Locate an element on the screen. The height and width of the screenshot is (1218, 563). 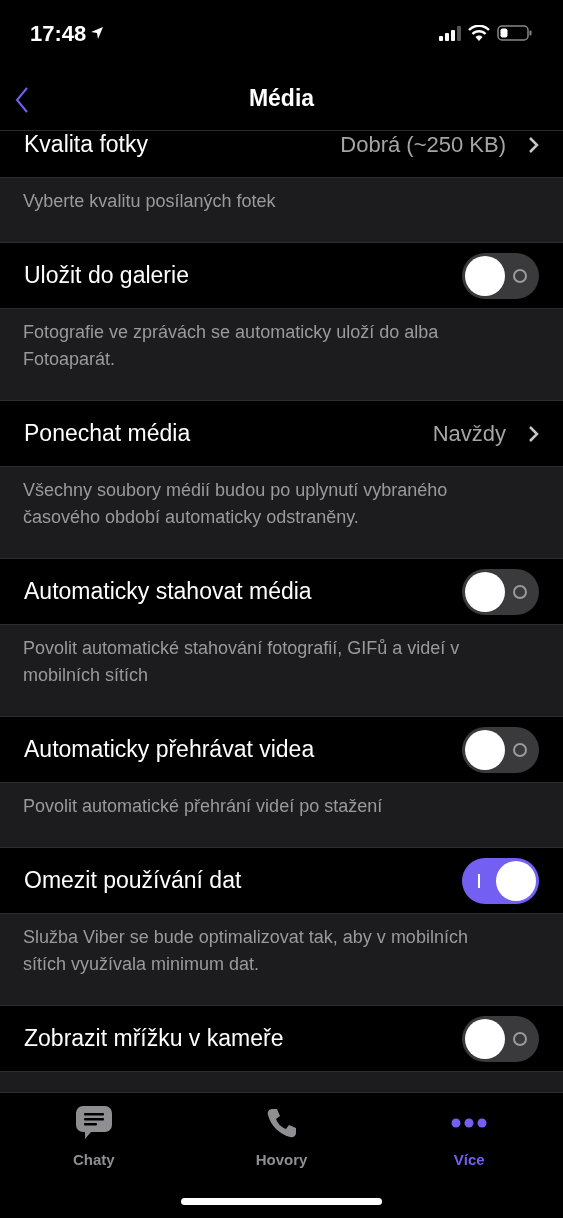
battery-icon is located at coordinates (515, 33).